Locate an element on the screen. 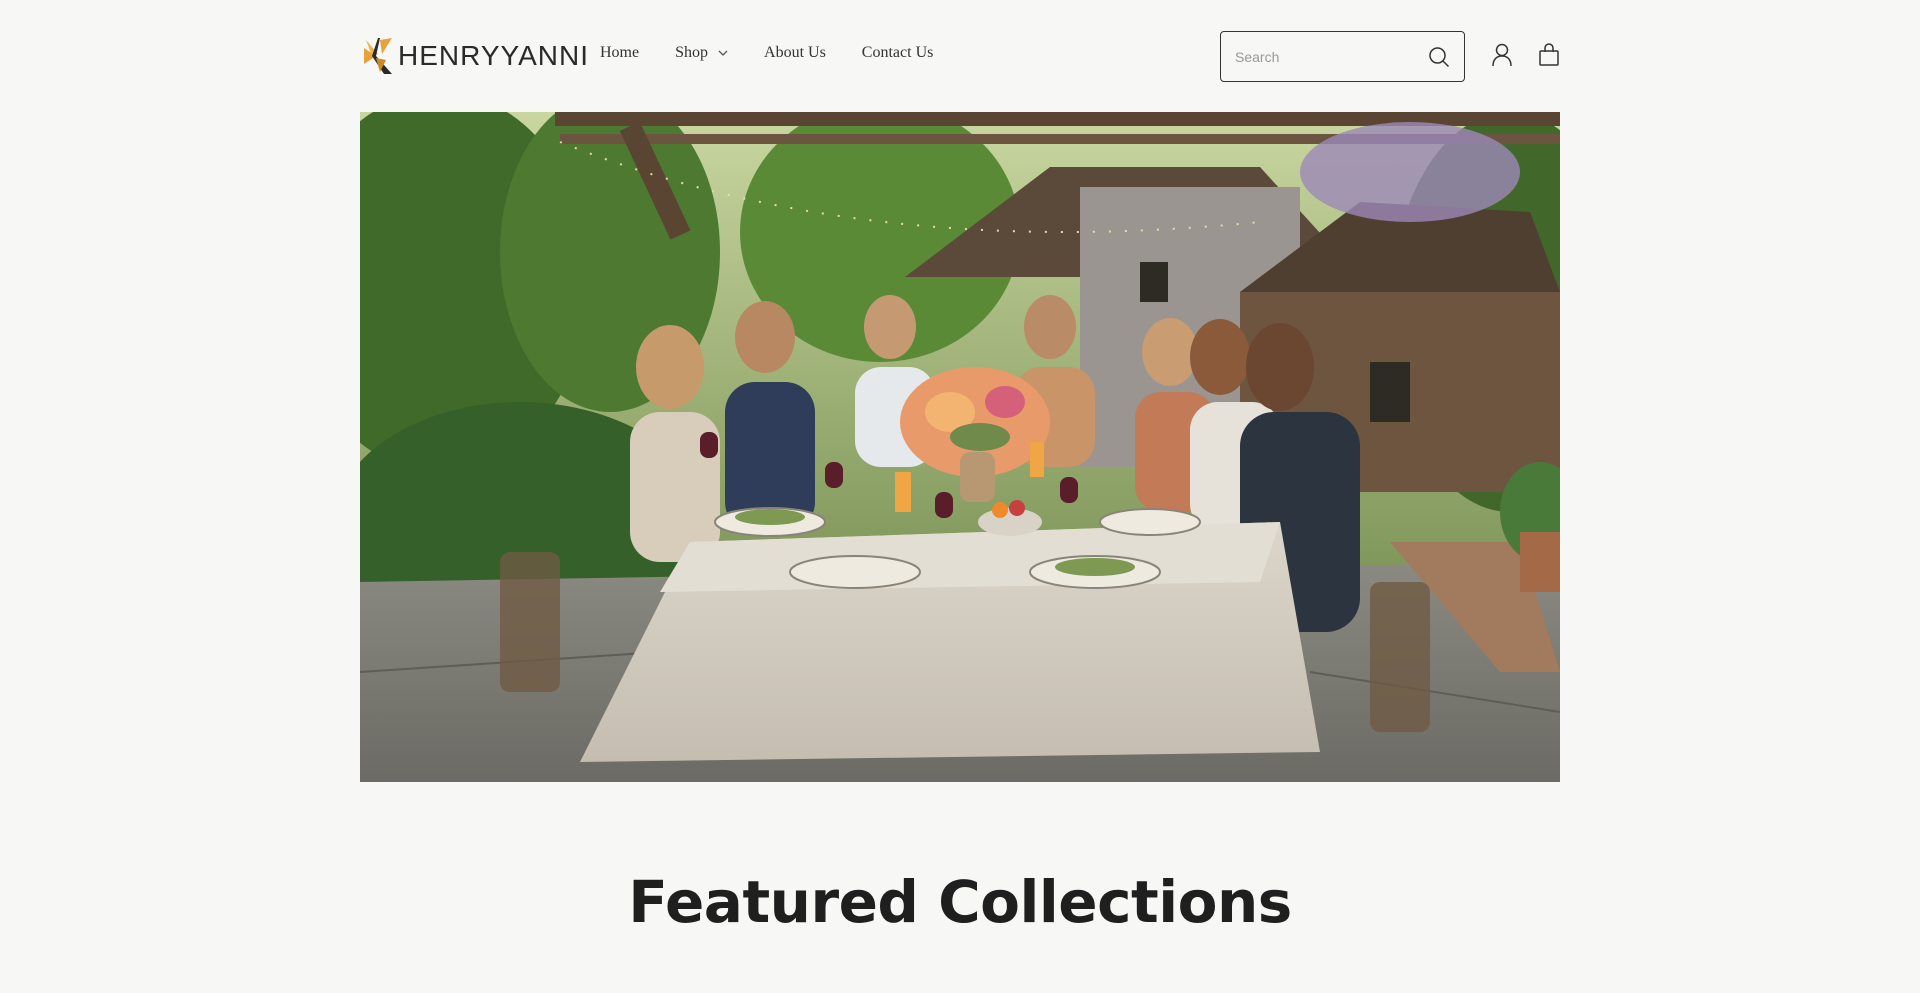 This screenshot has width=1920, height=993. brand-logo: HENRYYANNI is located at coordinates (475, 56).